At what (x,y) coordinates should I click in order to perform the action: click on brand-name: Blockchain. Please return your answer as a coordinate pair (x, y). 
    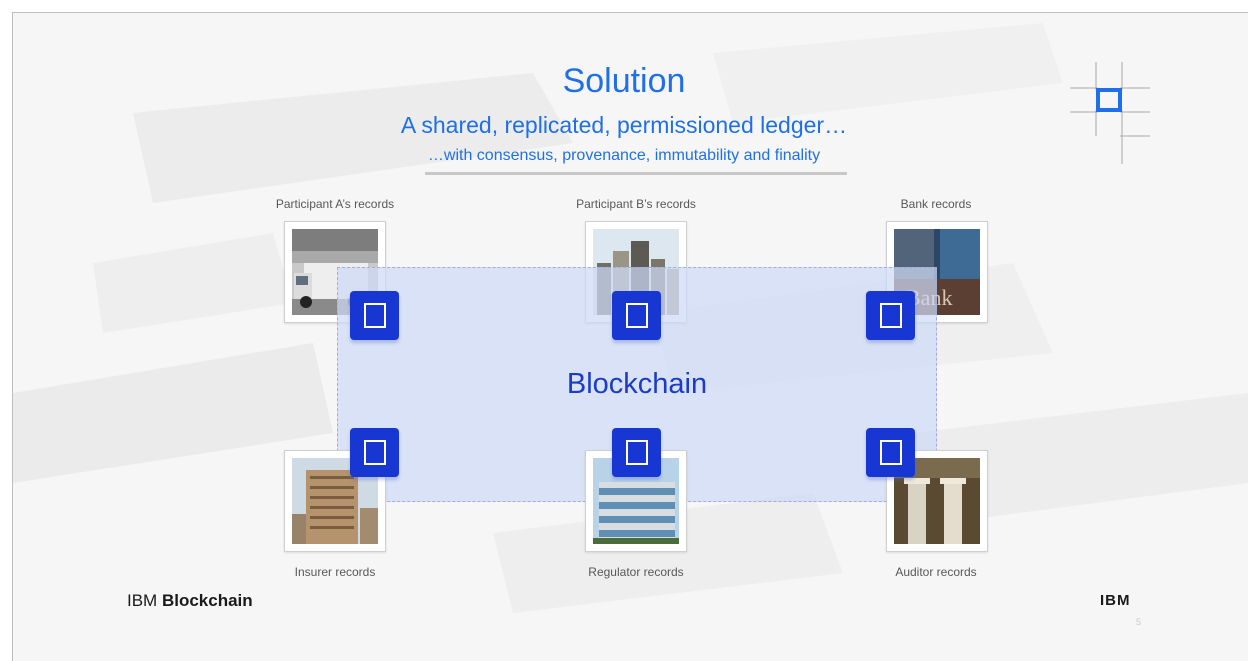
    Looking at the image, I should click on (207, 600).